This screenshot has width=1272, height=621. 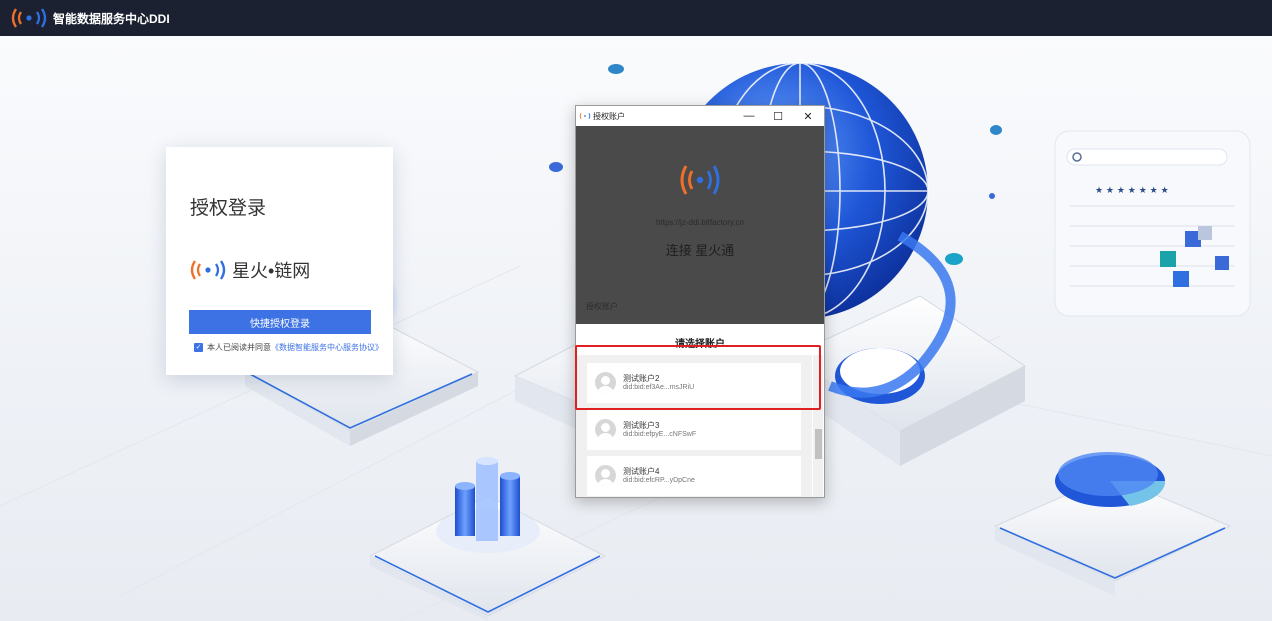 What do you see at coordinates (778, 116) in the screenshot?
I see `maximize-button: ☐` at bounding box center [778, 116].